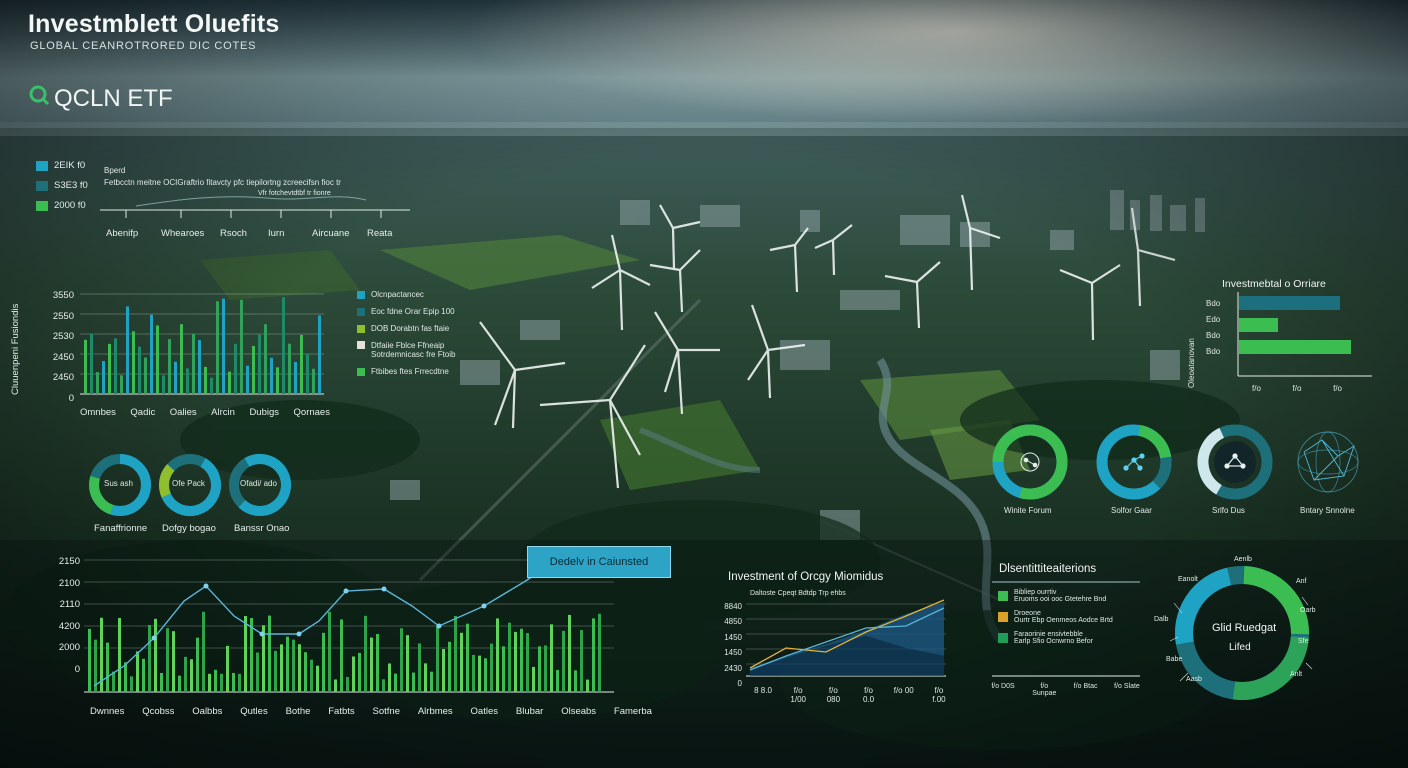 This screenshot has height=768, width=1408. Describe the element at coordinates (63, 357) in the screenshot. I see `y-tick: 2450` at that location.